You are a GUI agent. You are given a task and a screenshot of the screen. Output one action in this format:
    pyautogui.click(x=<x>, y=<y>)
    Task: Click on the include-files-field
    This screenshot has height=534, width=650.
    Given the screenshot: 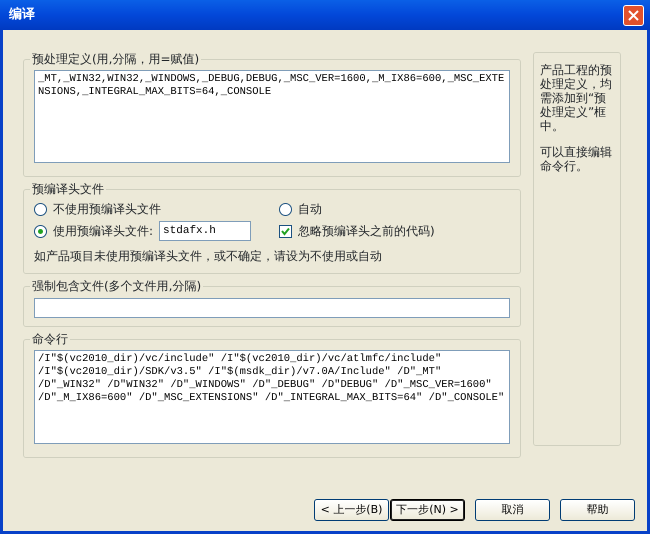 What is the action you would take?
    pyautogui.click(x=272, y=308)
    